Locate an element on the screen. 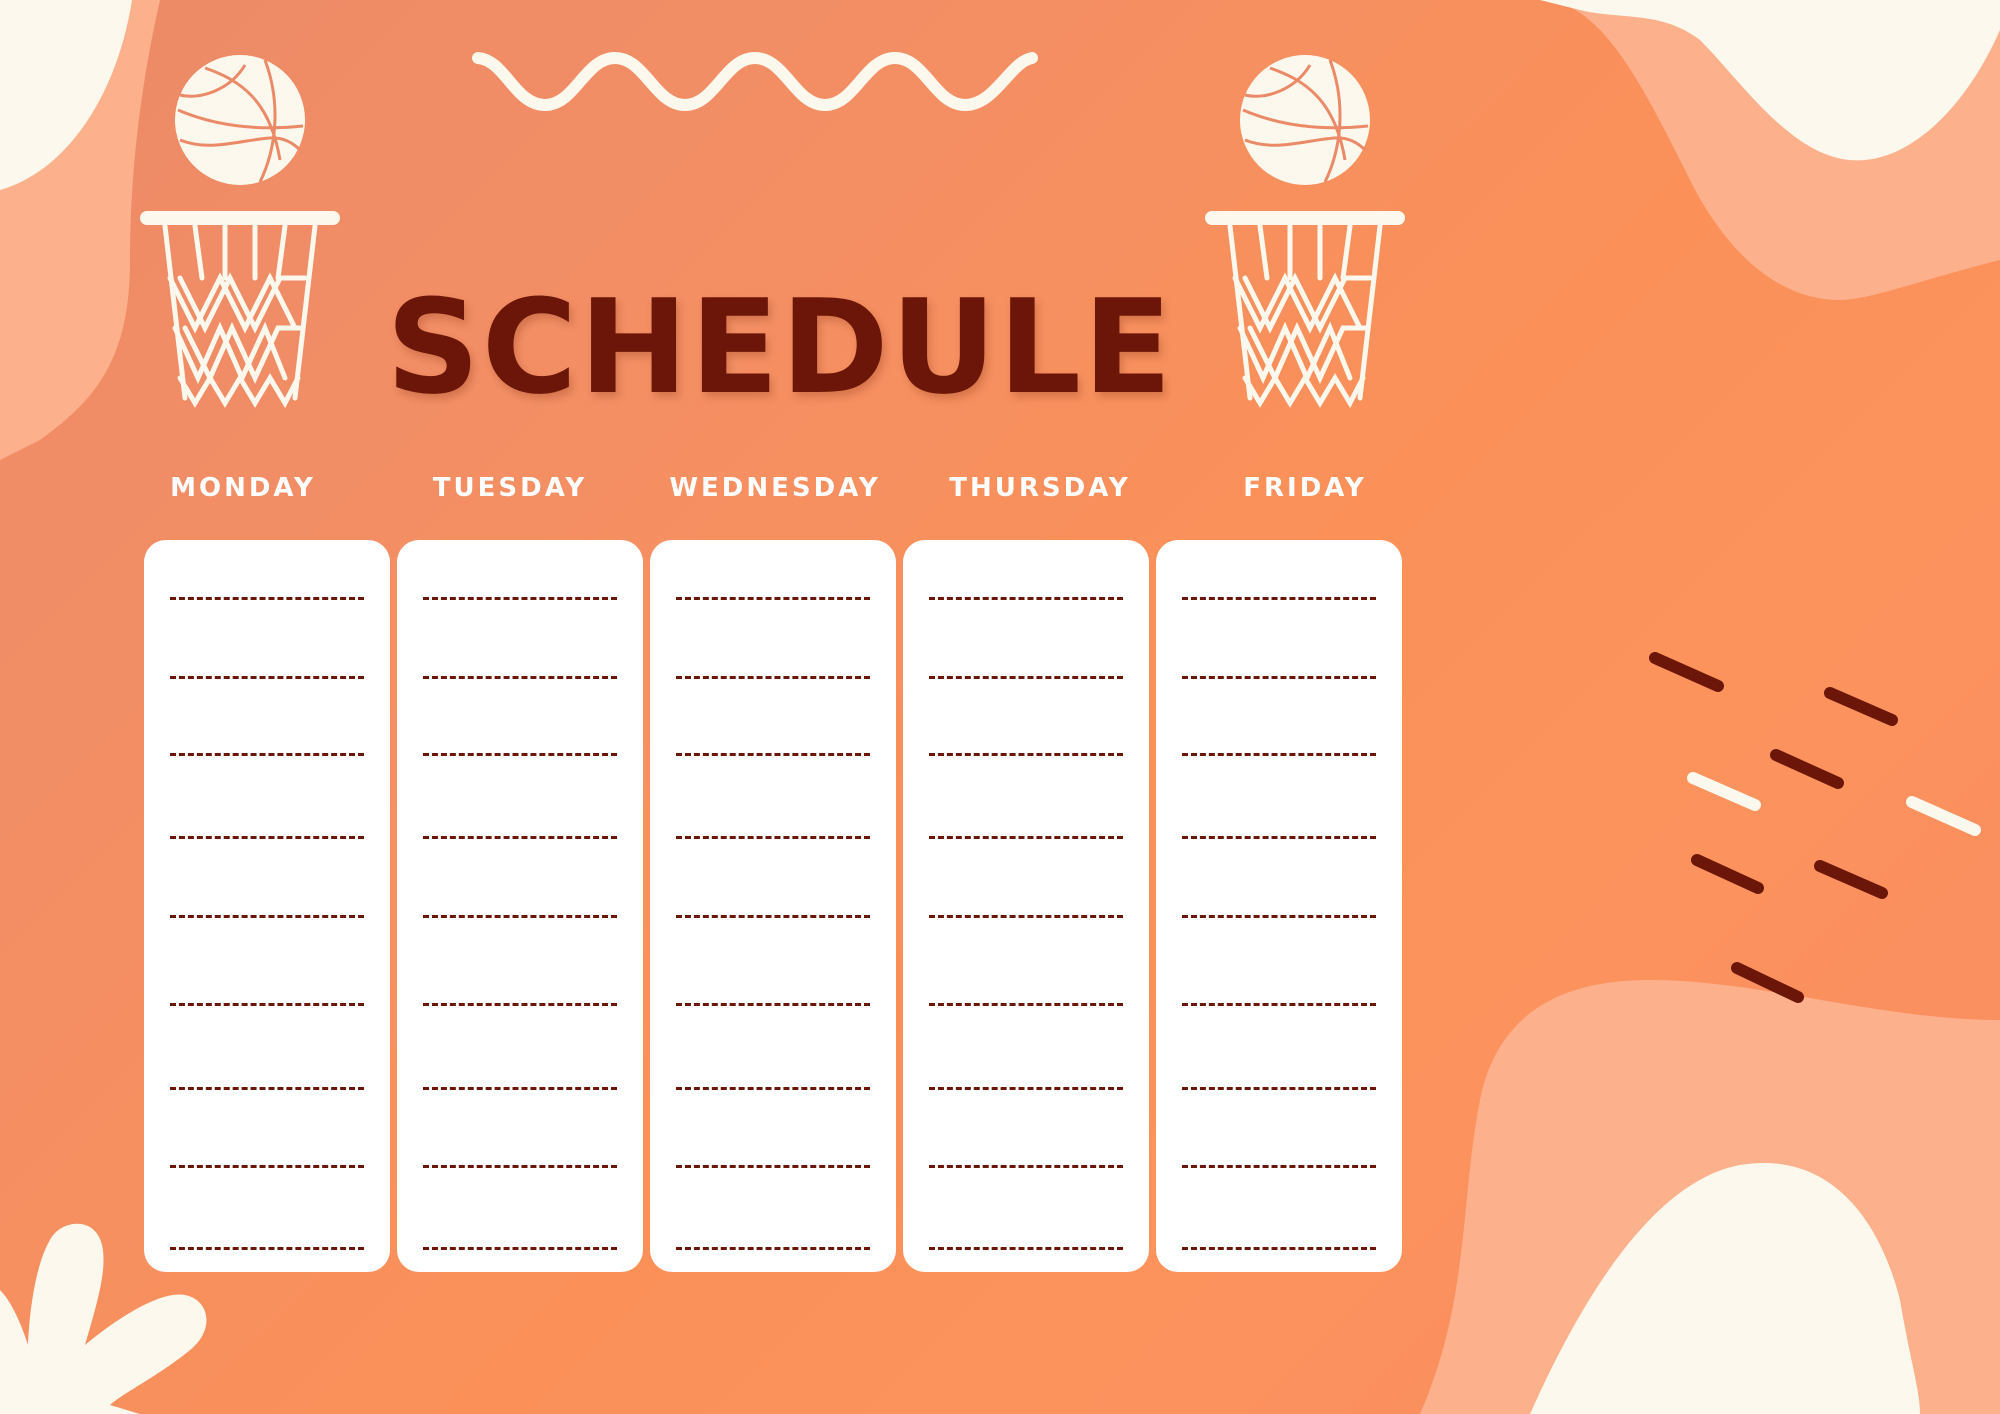 Image resolution: width=2000 pixels, height=1414 pixels. day-label-thursday: THURSDAY is located at coordinates (1040, 488).